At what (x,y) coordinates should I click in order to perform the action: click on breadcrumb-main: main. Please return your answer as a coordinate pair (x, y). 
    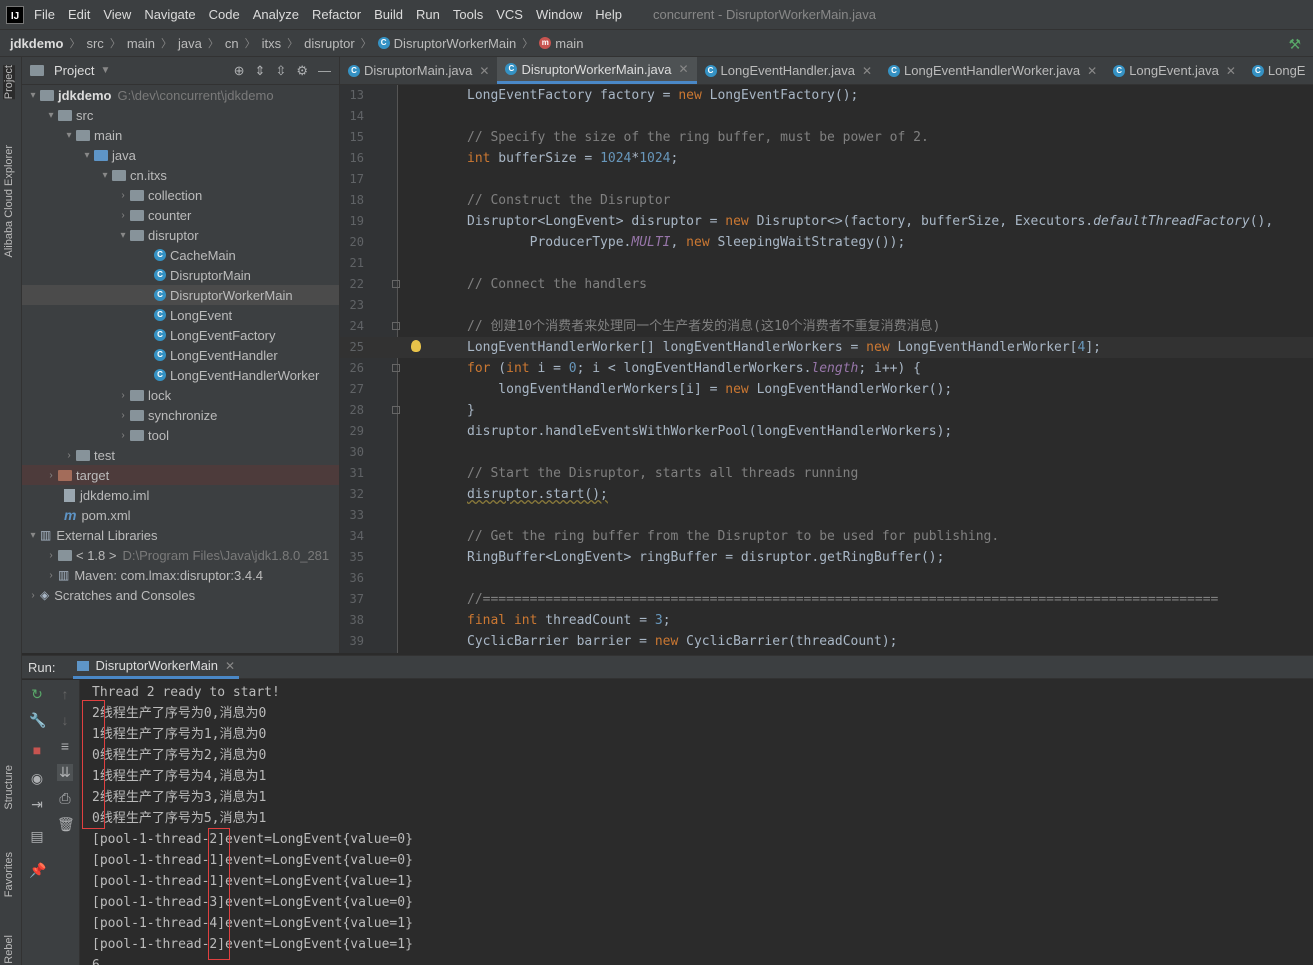
    Looking at the image, I should click on (141, 43).